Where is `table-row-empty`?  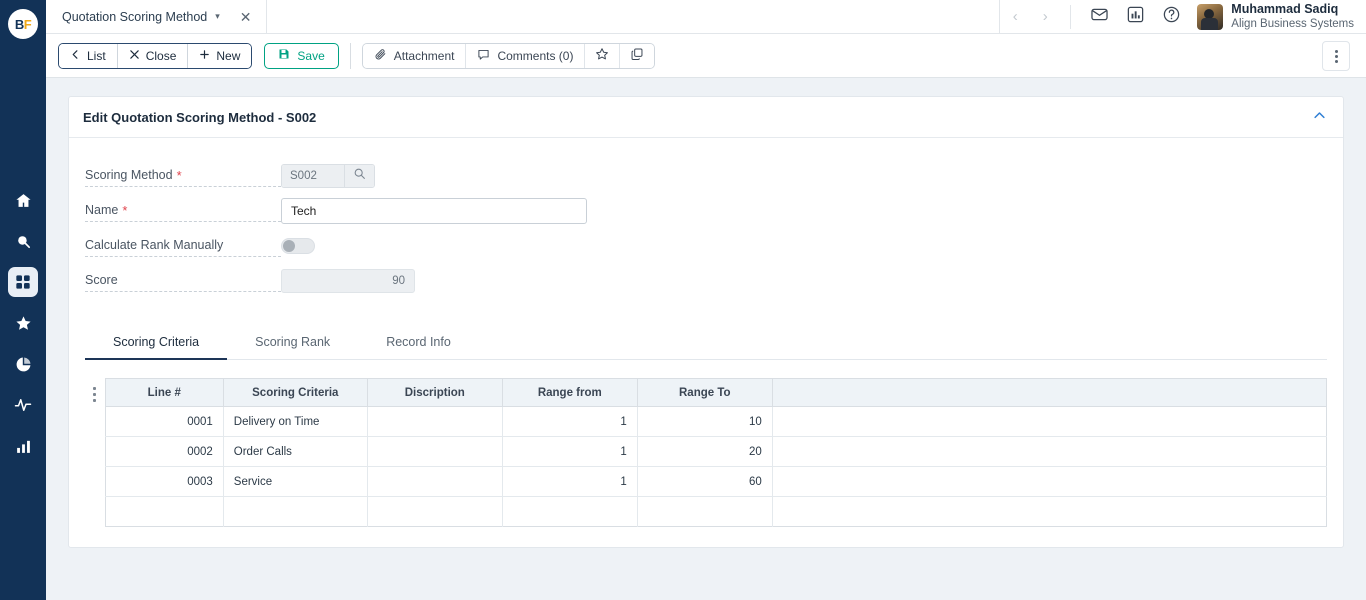 table-row-empty is located at coordinates (715, 511).